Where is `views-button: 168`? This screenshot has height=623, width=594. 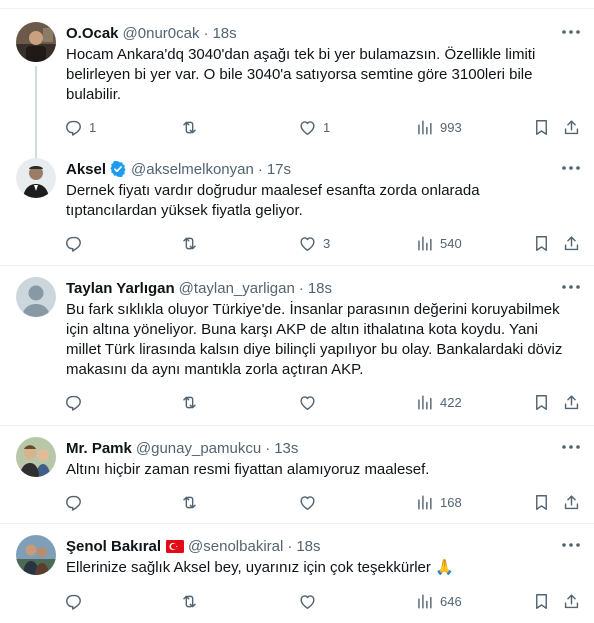 views-button: 168 is located at coordinates (438, 502).